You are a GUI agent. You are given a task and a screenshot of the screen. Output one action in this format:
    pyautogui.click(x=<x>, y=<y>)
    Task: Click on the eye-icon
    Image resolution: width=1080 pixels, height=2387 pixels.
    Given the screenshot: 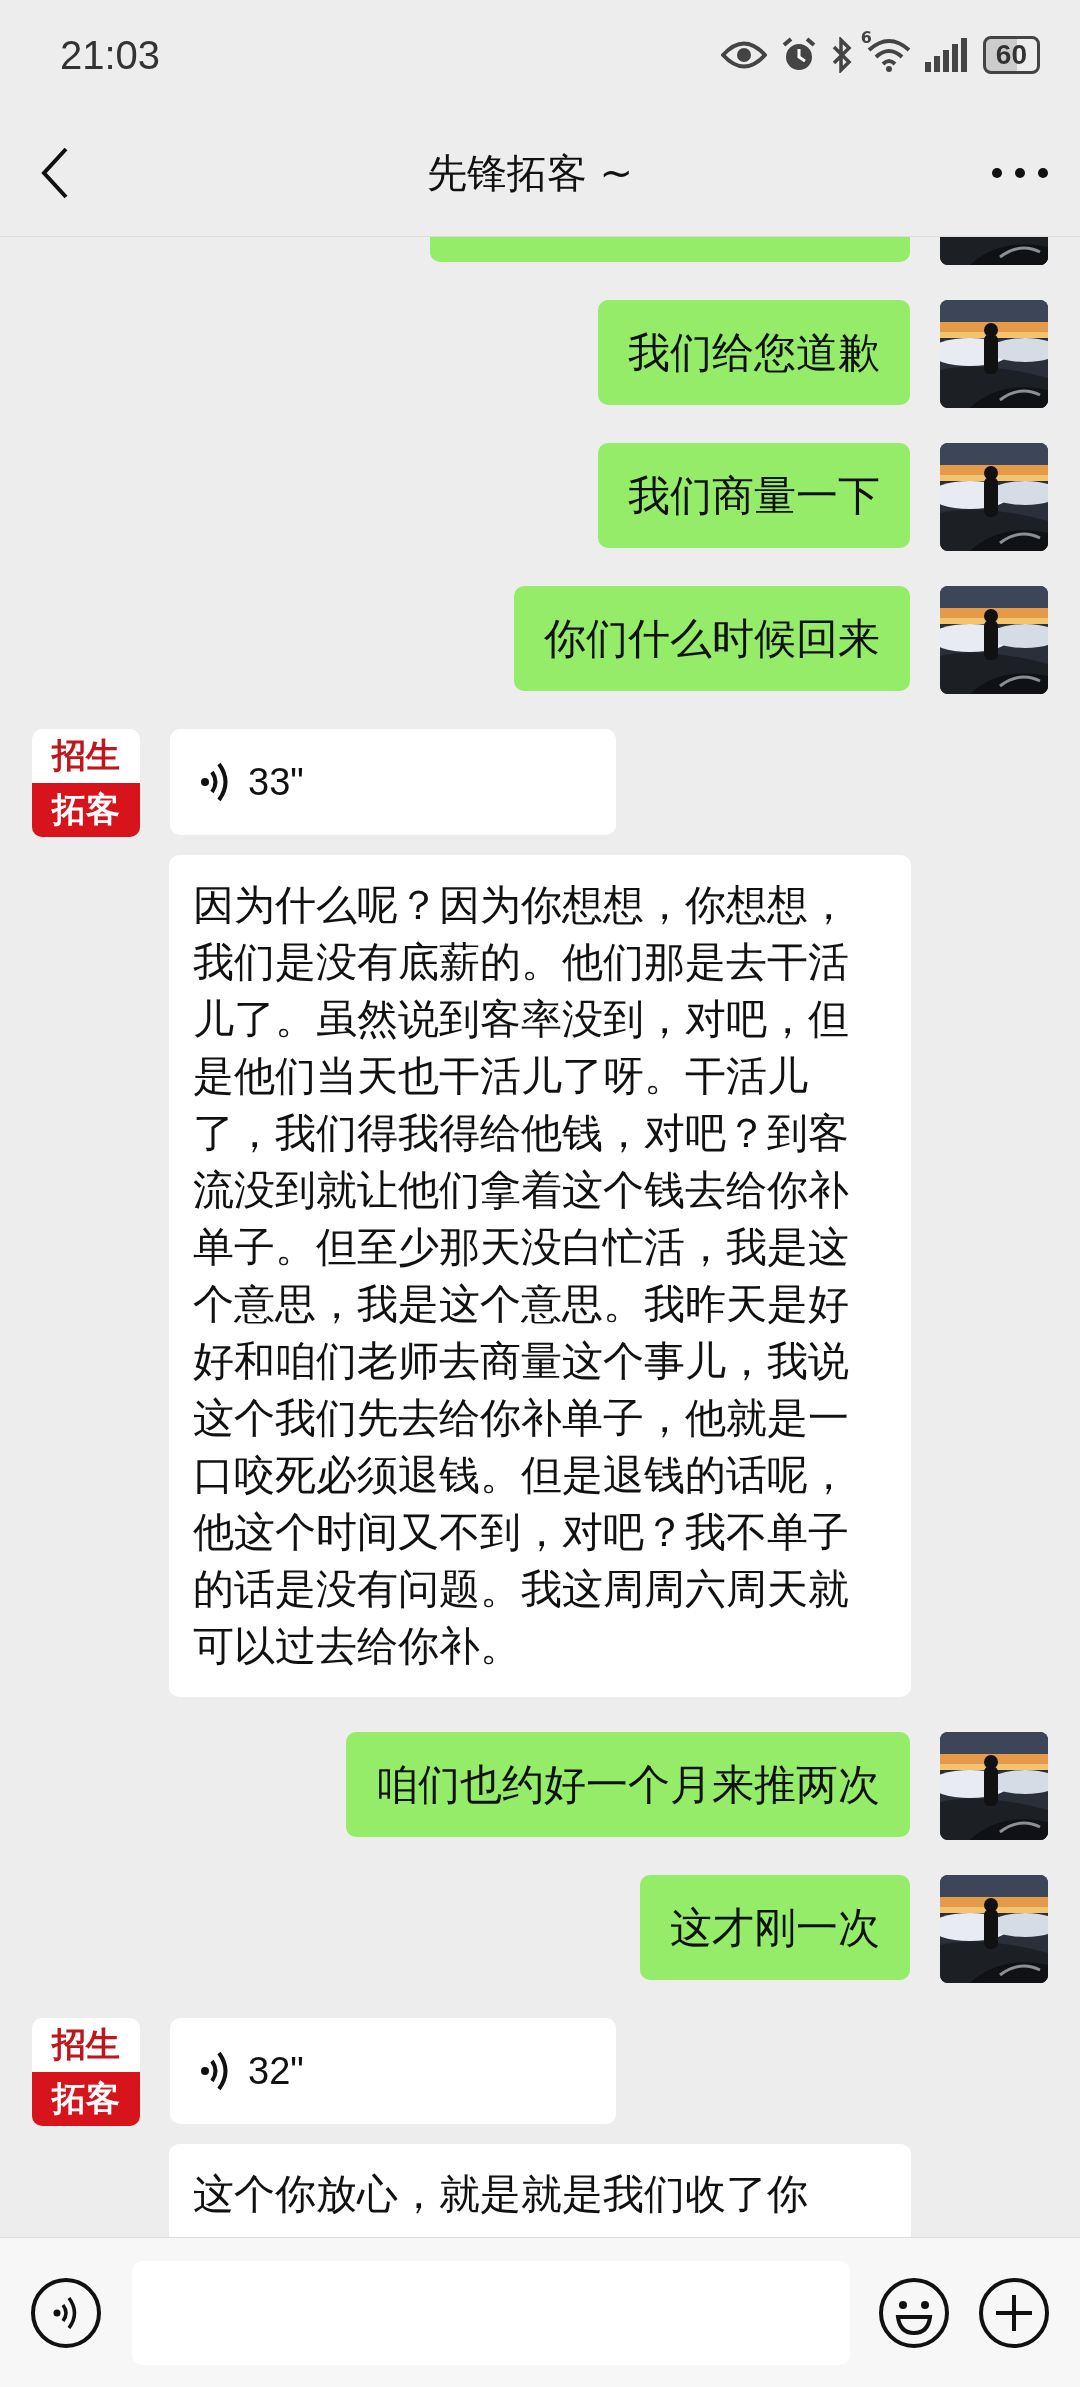 What is the action you would take?
    pyautogui.click(x=743, y=55)
    